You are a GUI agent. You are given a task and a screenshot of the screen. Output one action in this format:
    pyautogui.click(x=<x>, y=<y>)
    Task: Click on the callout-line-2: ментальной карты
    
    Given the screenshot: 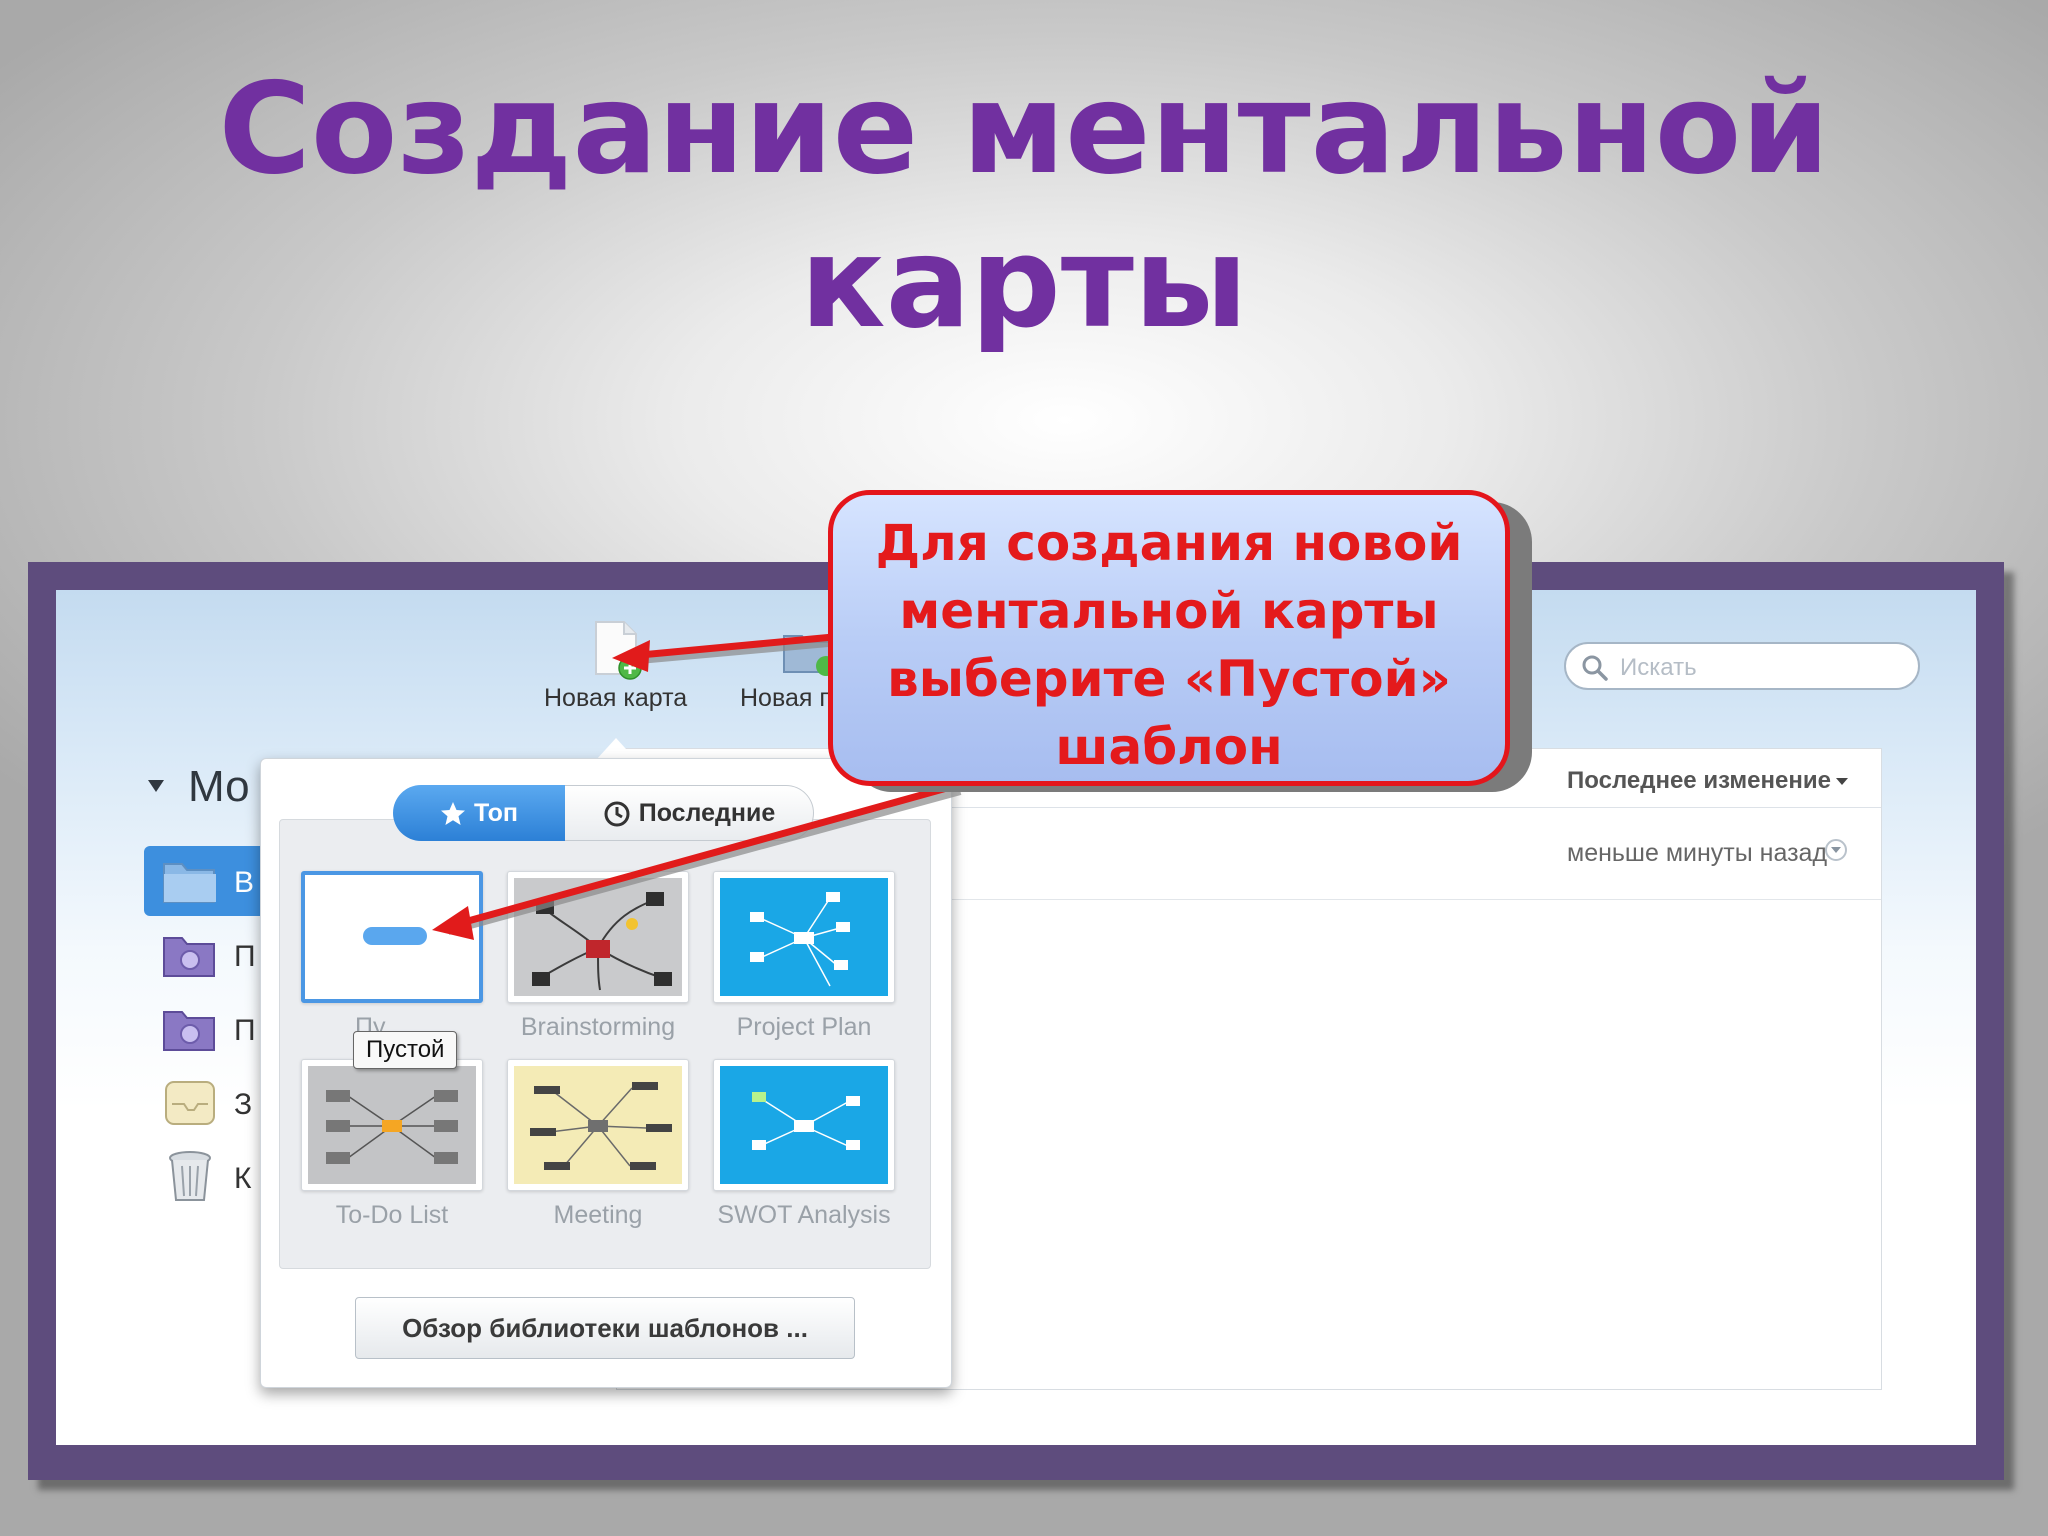 What is the action you would take?
    pyautogui.click(x=1169, y=611)
    